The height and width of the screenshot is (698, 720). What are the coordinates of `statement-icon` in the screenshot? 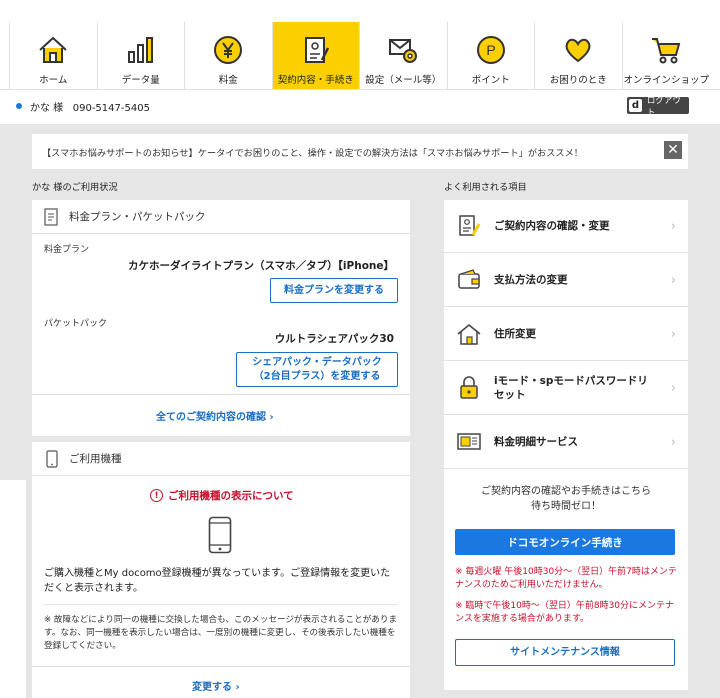 It's located at (469, 441).